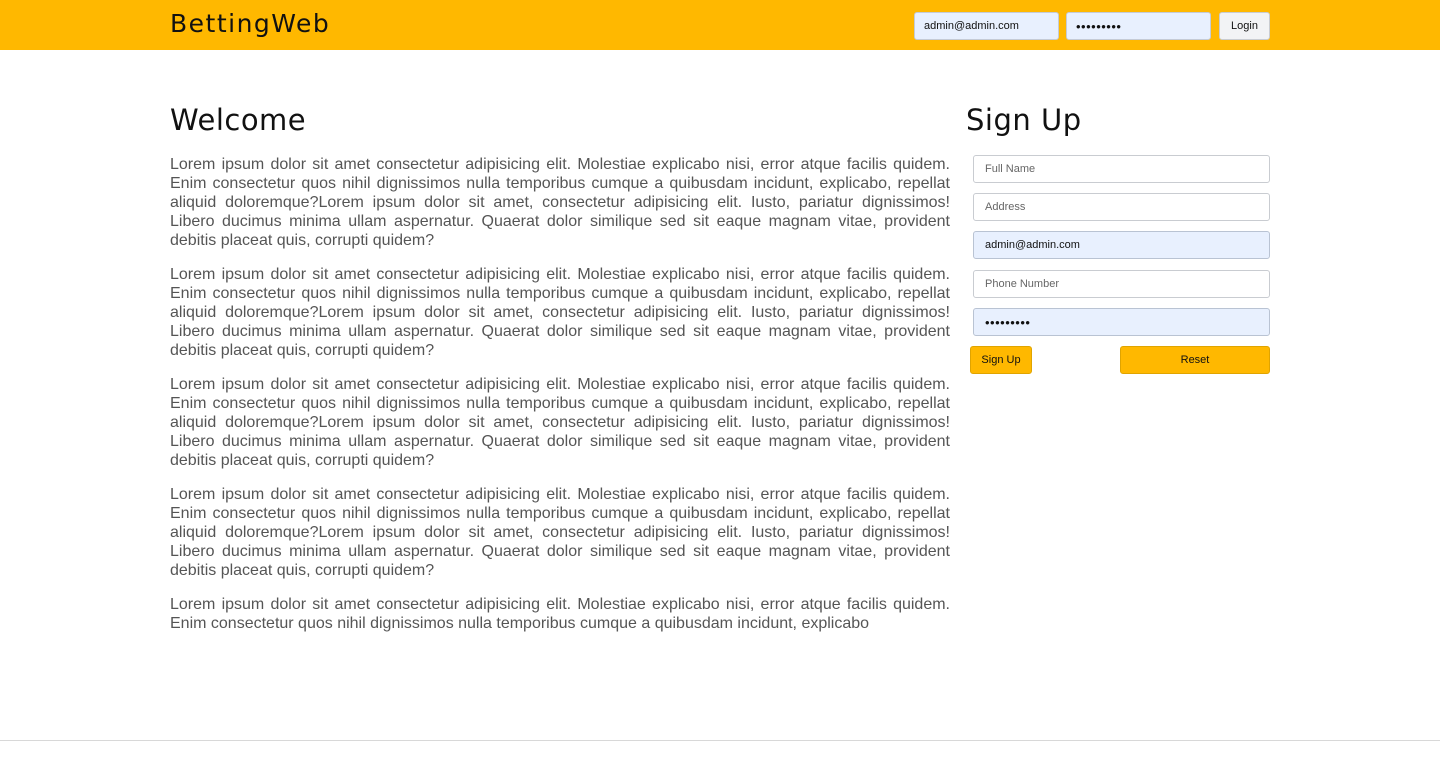  Describe the element at coordinates (1121, 284) in the screenshot. I see `phone-number-input` at that location.